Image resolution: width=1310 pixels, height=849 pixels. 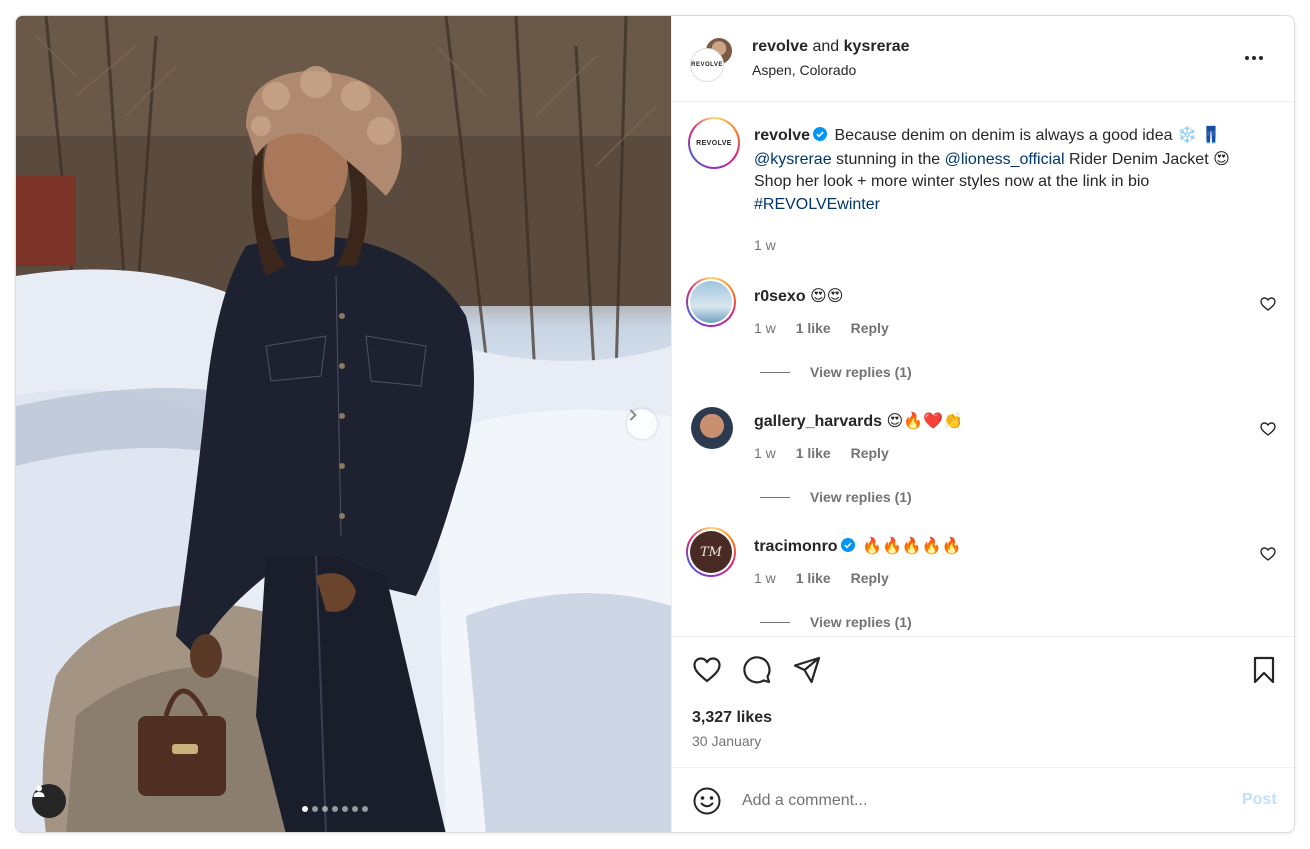 What do you see at coordinates (804, 70) in the screenshot?
I see `post-location: Aspen, Colorado` at bounding box center [804, 70].